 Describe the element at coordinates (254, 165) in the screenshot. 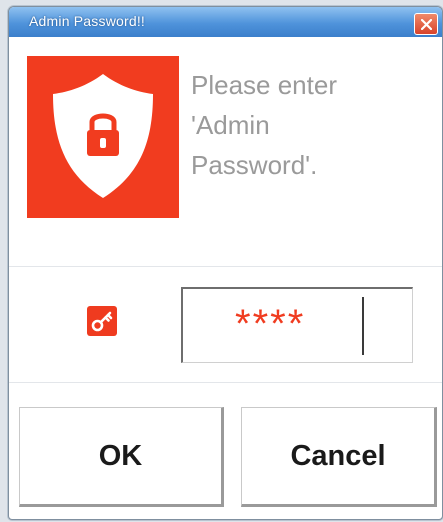

I see `prompt-line-3: Password'.` at that location.